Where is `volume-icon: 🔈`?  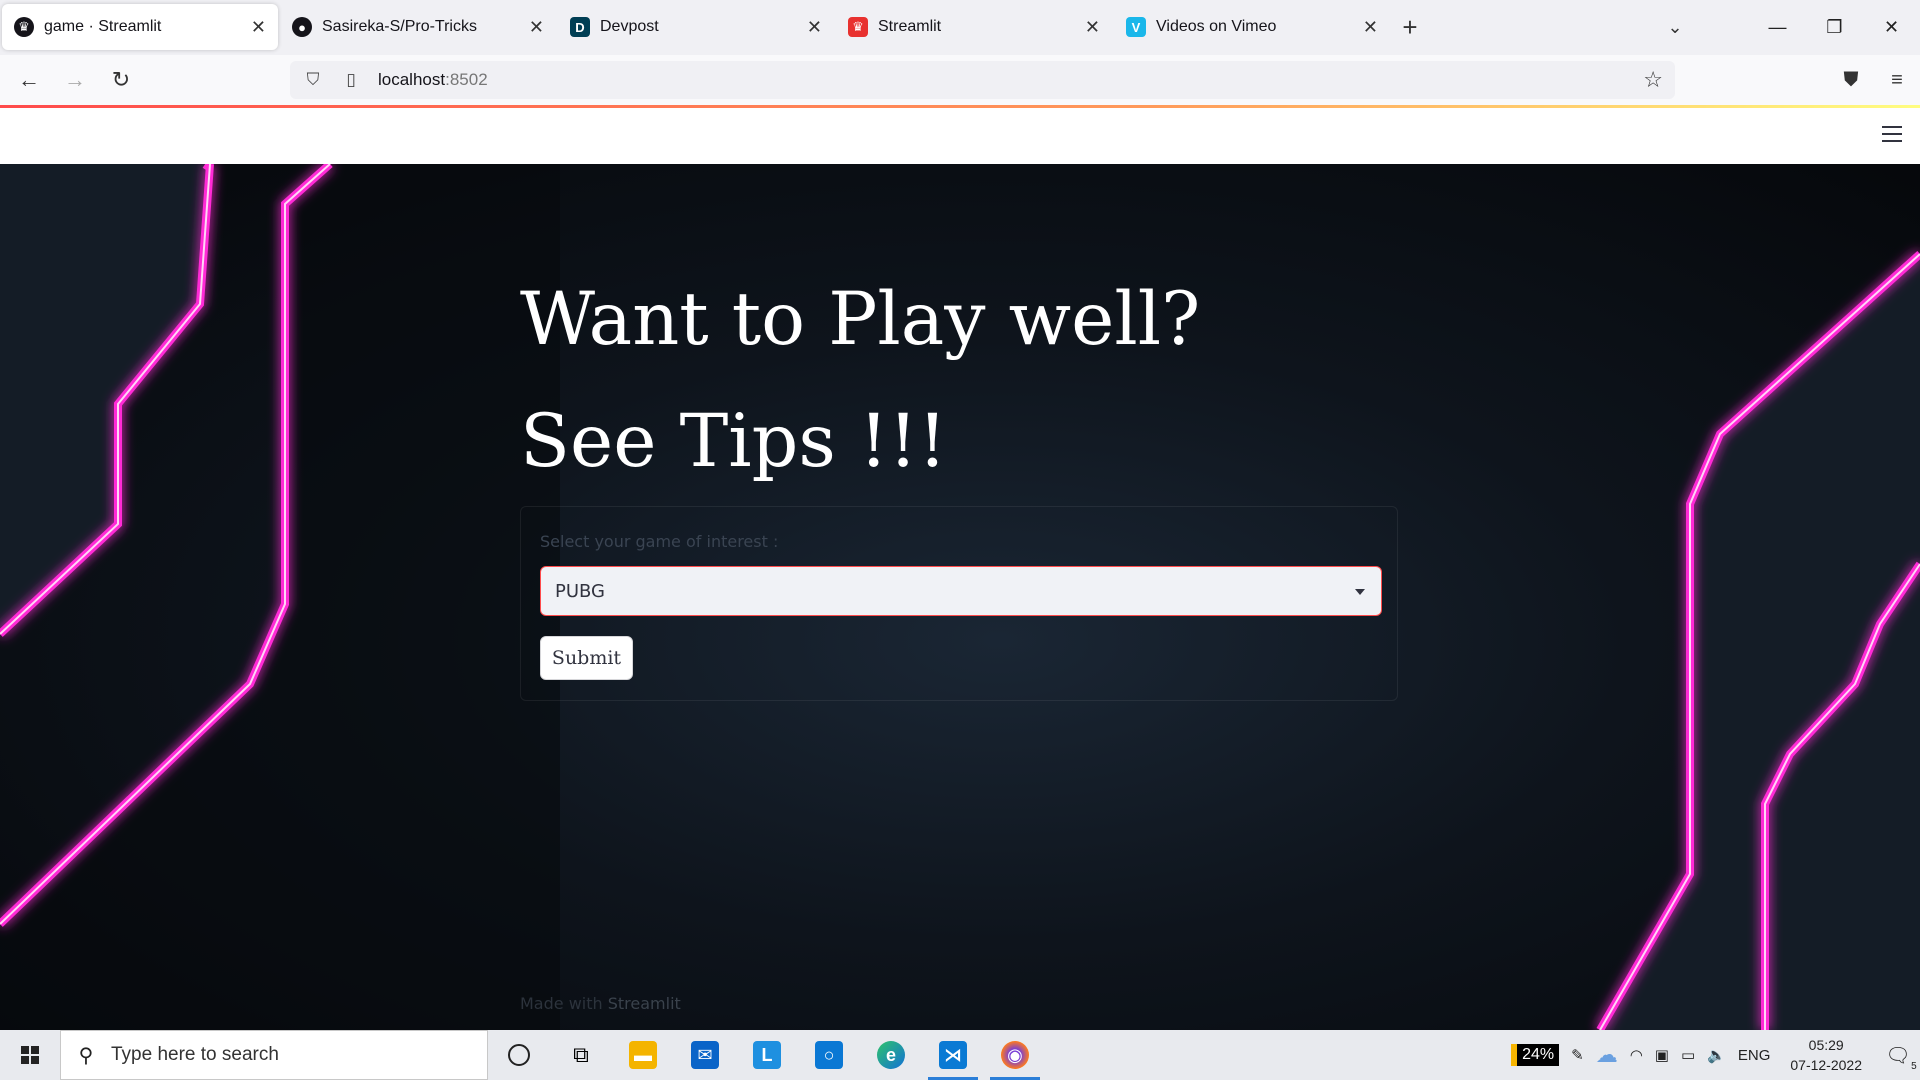 volume-icon: 🔈 is located at coordinates (1716, 1055).